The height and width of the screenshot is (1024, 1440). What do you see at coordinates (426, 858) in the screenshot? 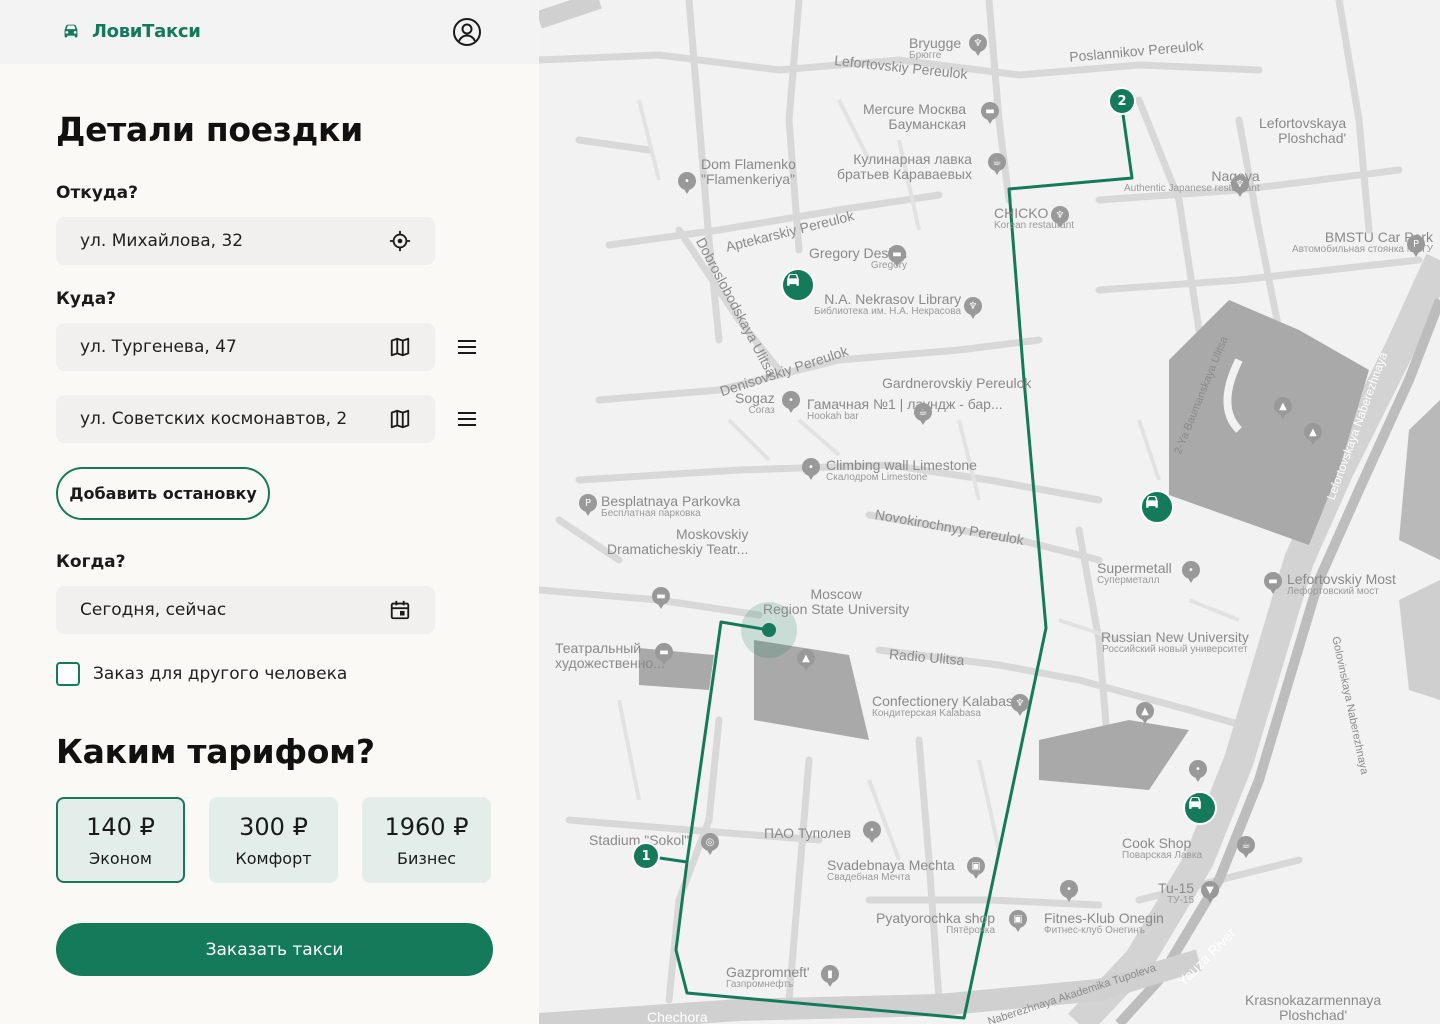
I see `tariff-name: Бизнес` at bounding box center [426, 858].